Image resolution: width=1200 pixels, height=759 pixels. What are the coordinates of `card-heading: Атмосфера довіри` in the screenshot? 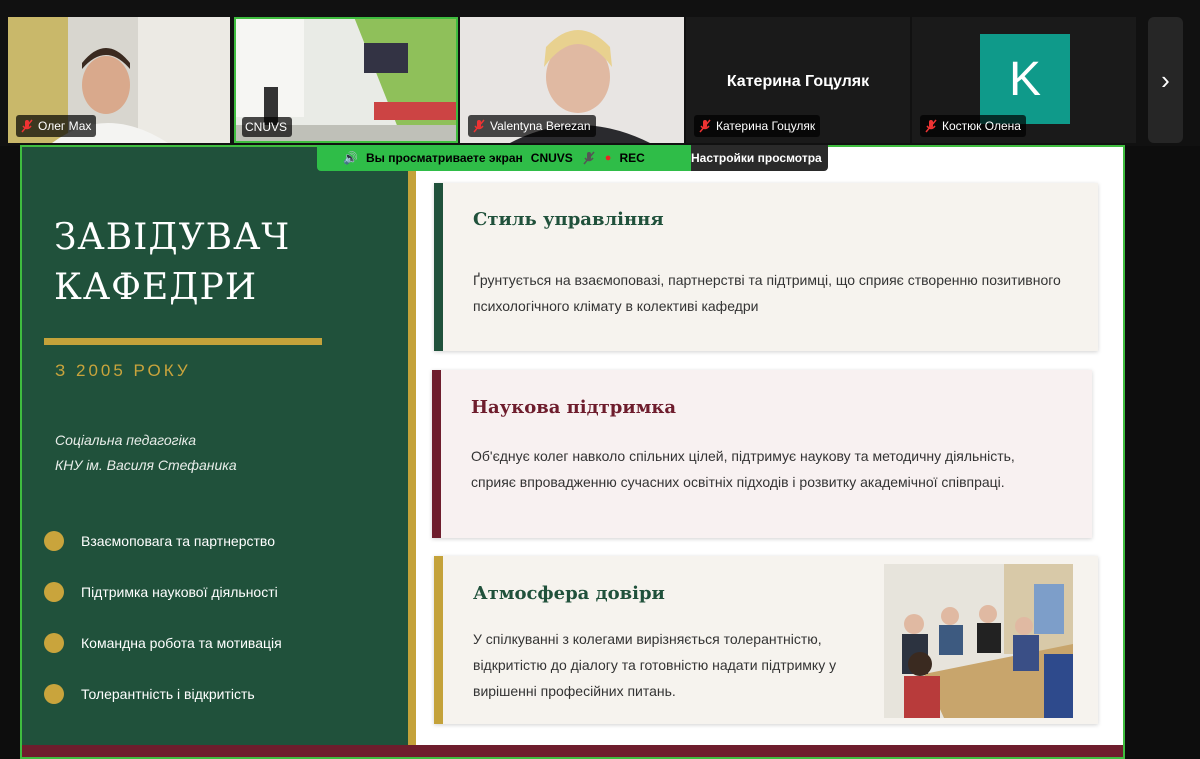 It's located at (569, 593).